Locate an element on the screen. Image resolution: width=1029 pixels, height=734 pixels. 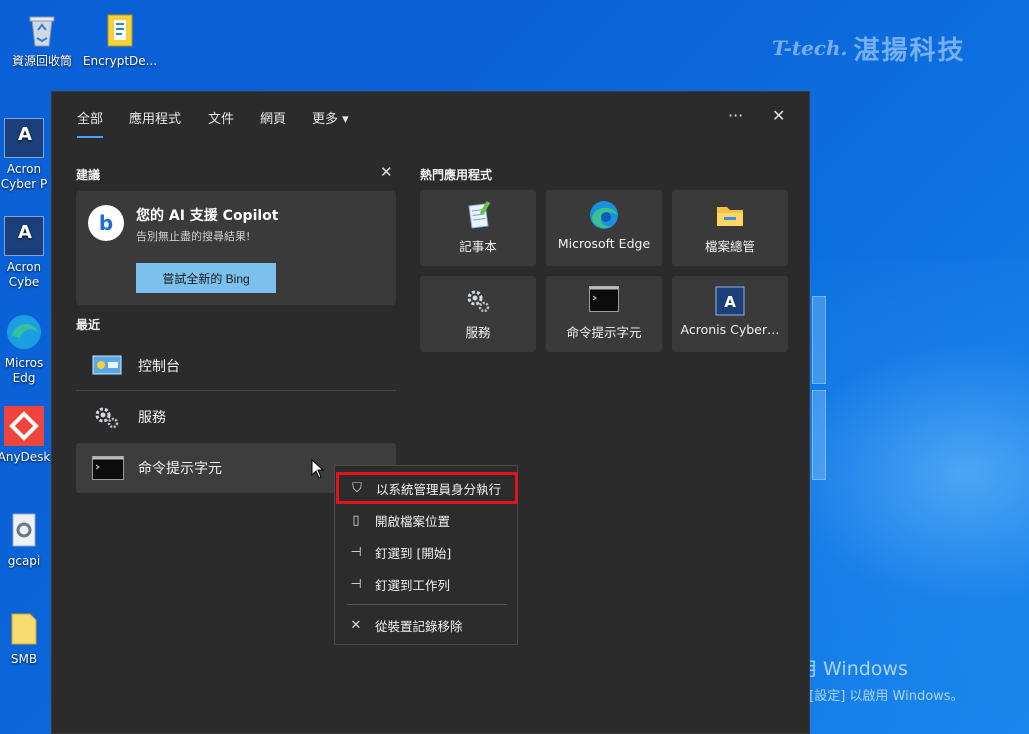
menu-item-label: 從裝置記錄移除 is located at coordinates (419, 626).